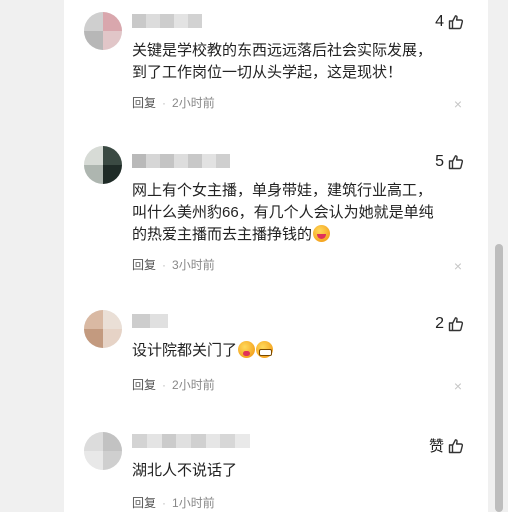 This screenshot has width=508, height=512. I want to click on like-button: 5, so click(449, 162).